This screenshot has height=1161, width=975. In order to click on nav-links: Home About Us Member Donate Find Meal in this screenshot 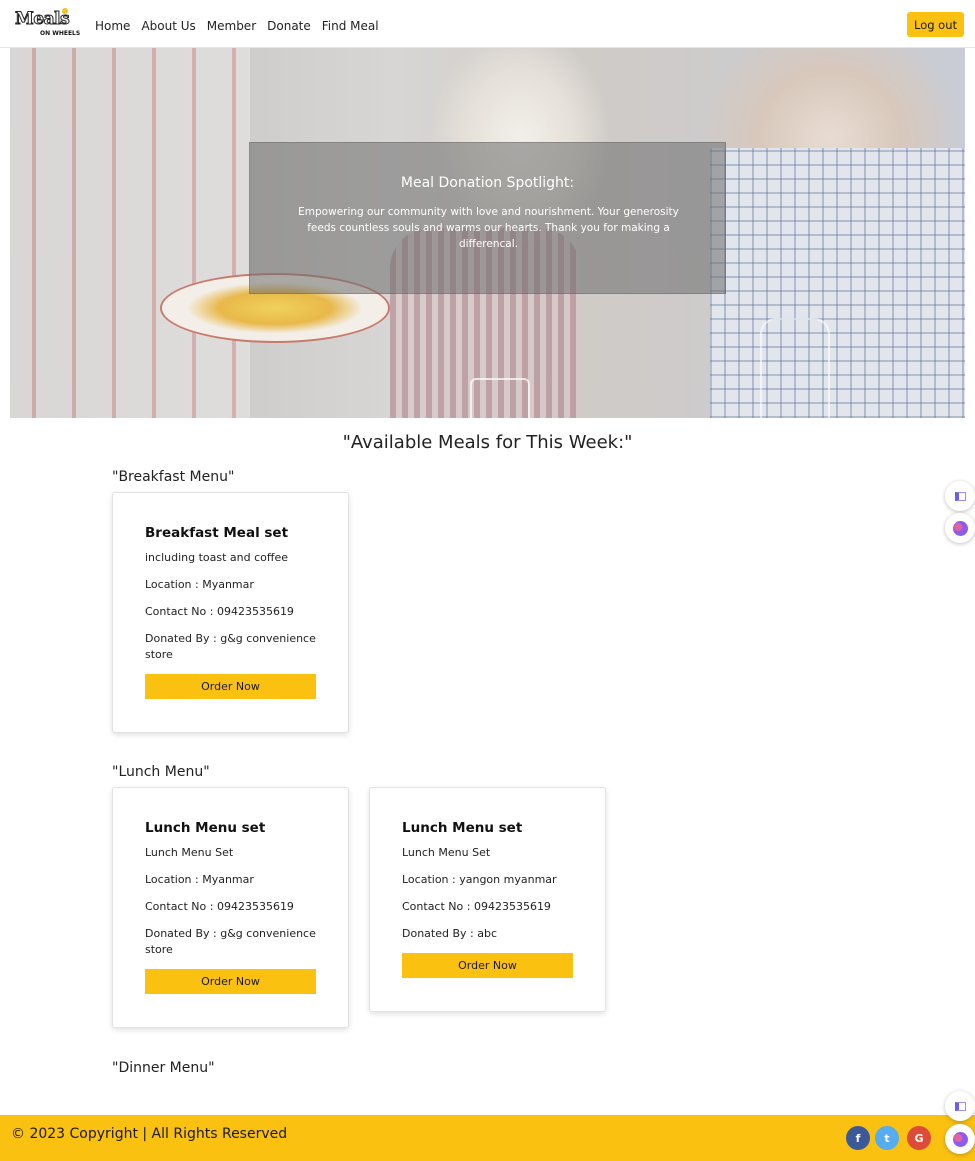, I will do `click(237, 26)`.